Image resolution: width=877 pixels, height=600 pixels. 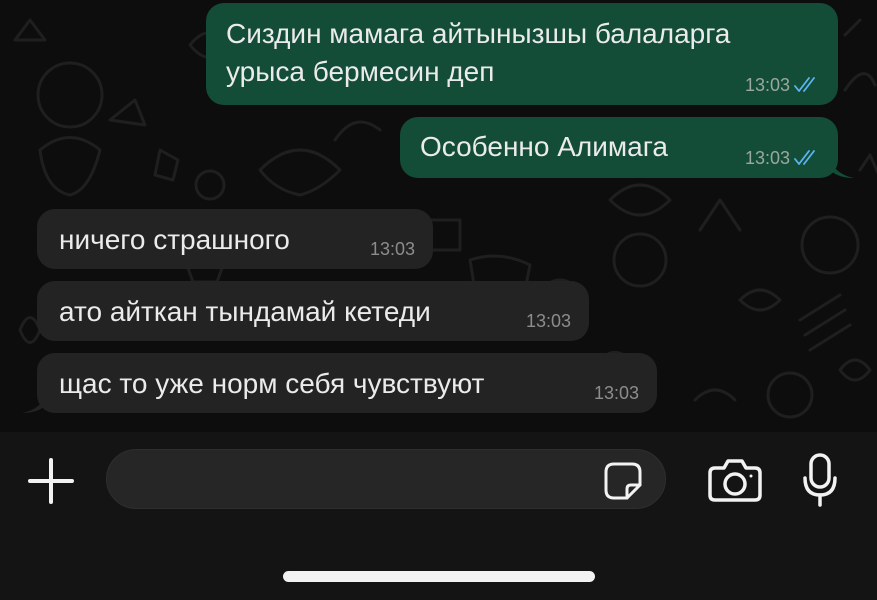 I want to click on message-field, so click(x=386, y=479).